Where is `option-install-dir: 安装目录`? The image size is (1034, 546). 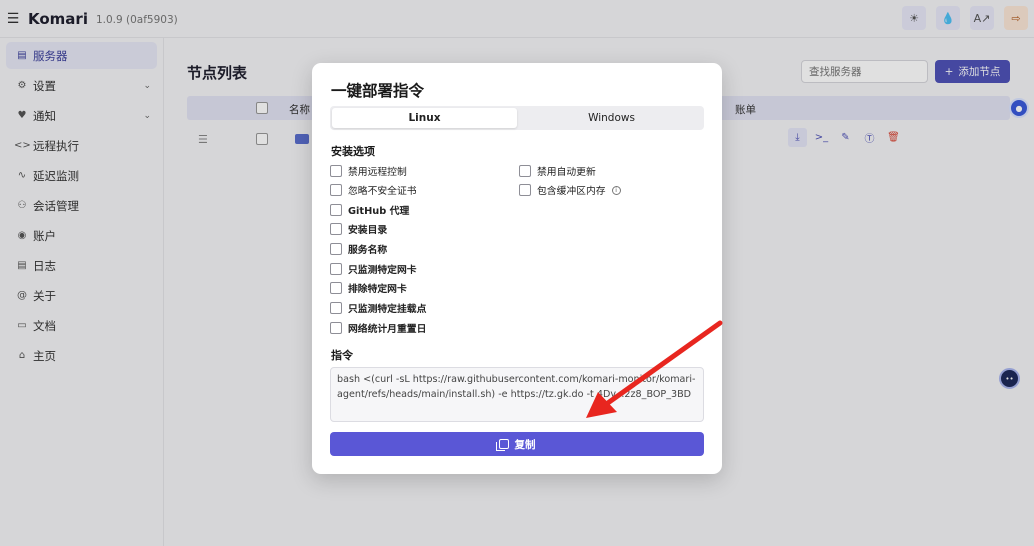
option-install-dir: 安装目录 is located at coordinates (358, 229).